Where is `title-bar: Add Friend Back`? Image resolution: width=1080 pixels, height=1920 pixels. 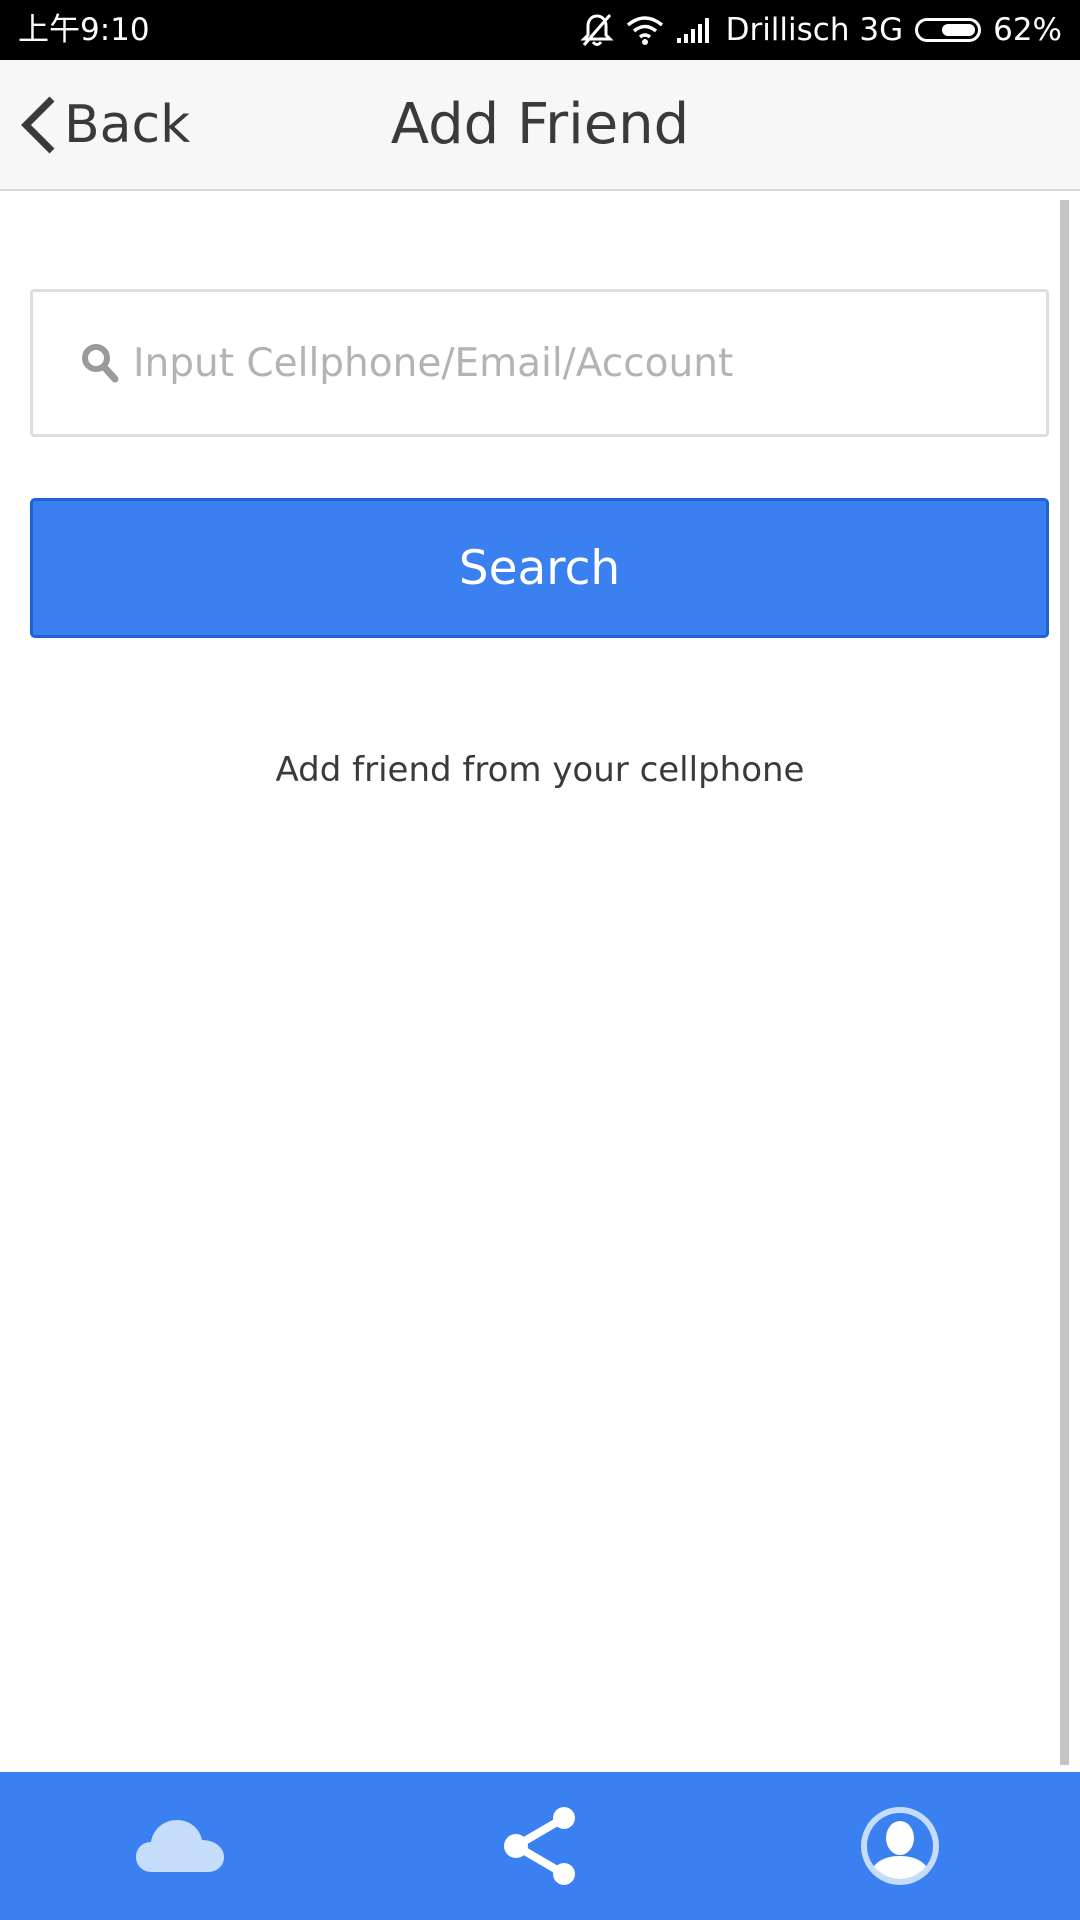
title-bar: Add Friend Back is located at coordinates (540, 125).